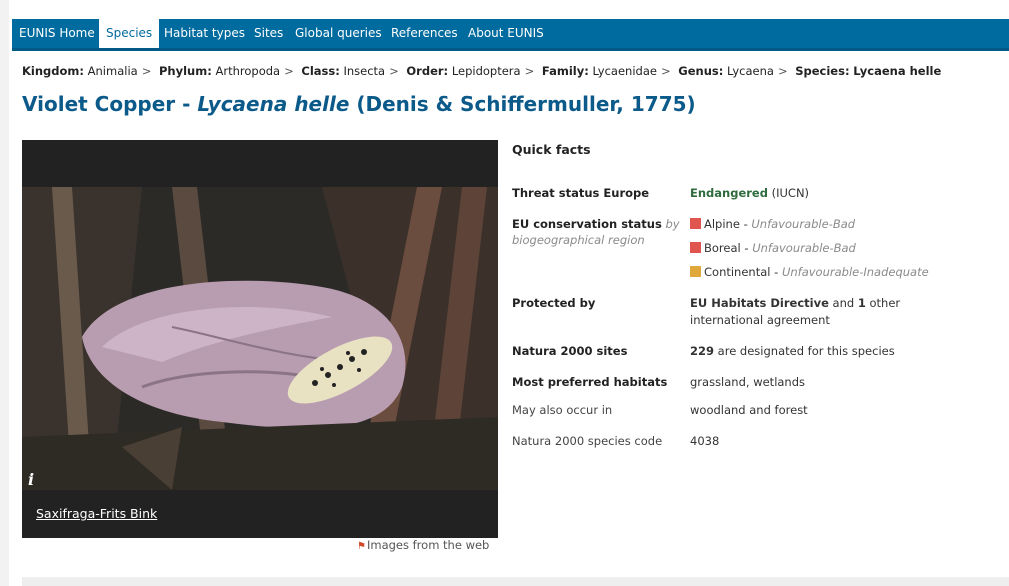  Describe the element at coordinates (4, 293) in the screenshot. I see `page-left-margin` at that location.